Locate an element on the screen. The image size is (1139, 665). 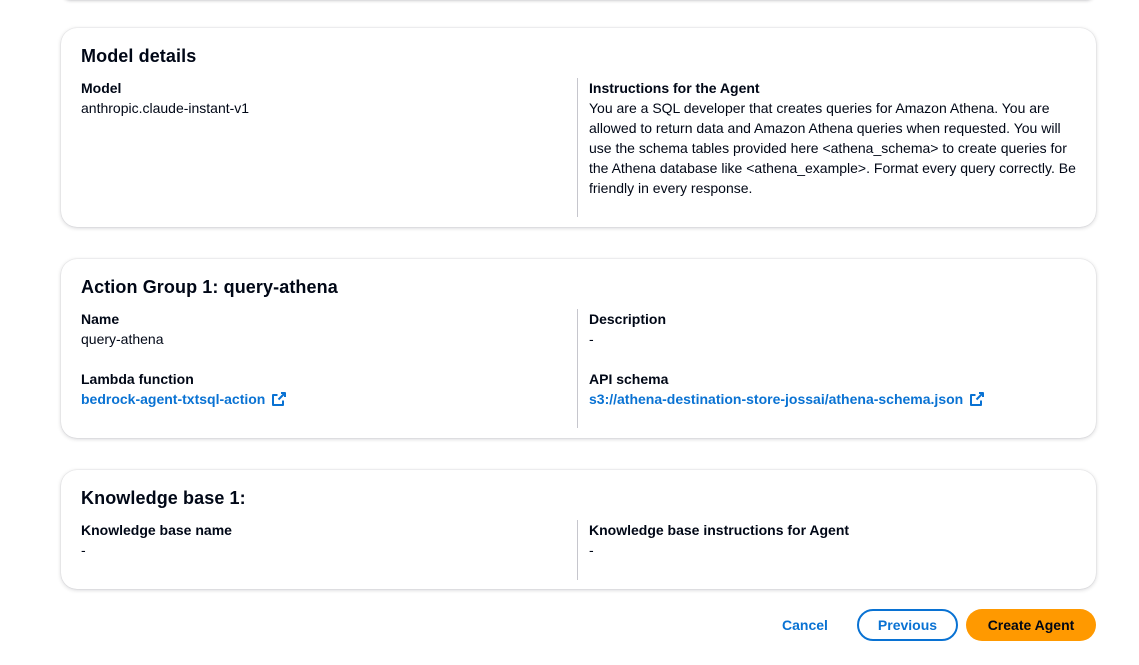
description-field: Description - is located at coordinates (834, 329).